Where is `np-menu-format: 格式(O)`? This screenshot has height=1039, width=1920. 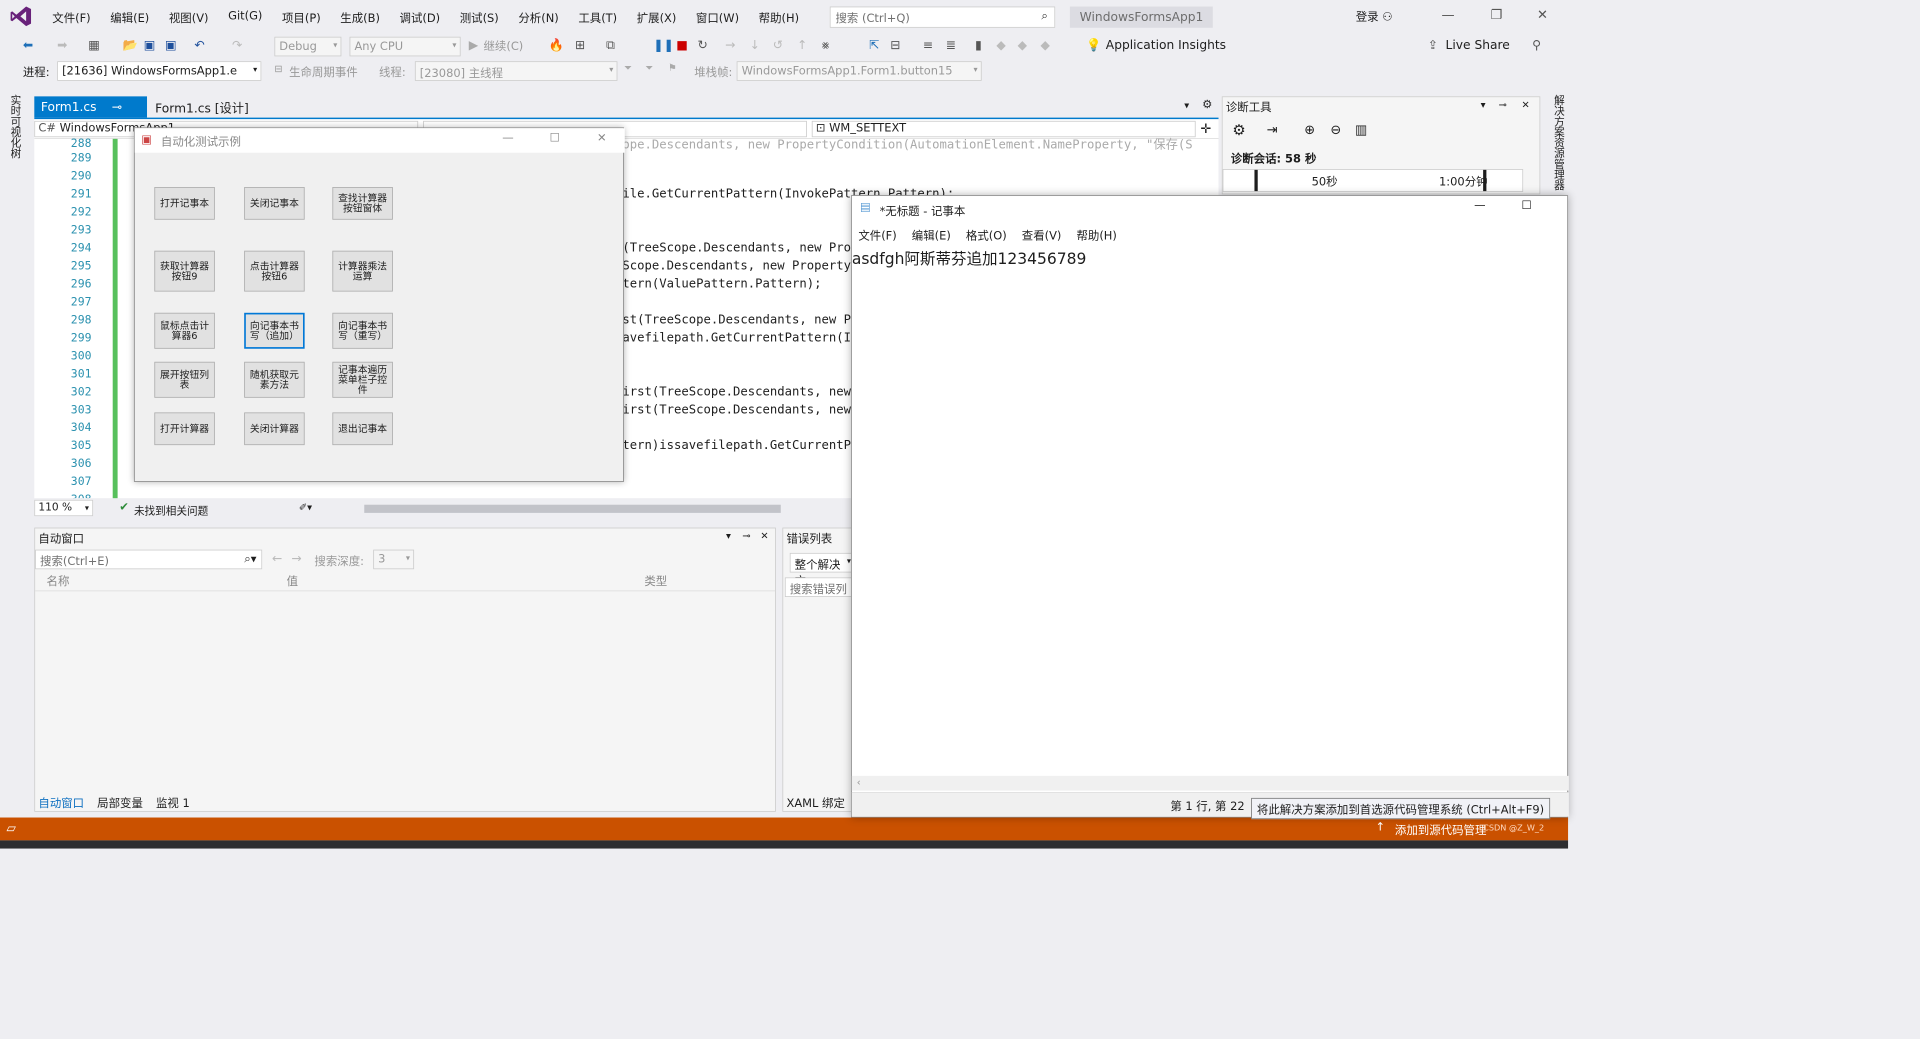
np-menu-format: 格式(O) is located at coordinates (986, 235).